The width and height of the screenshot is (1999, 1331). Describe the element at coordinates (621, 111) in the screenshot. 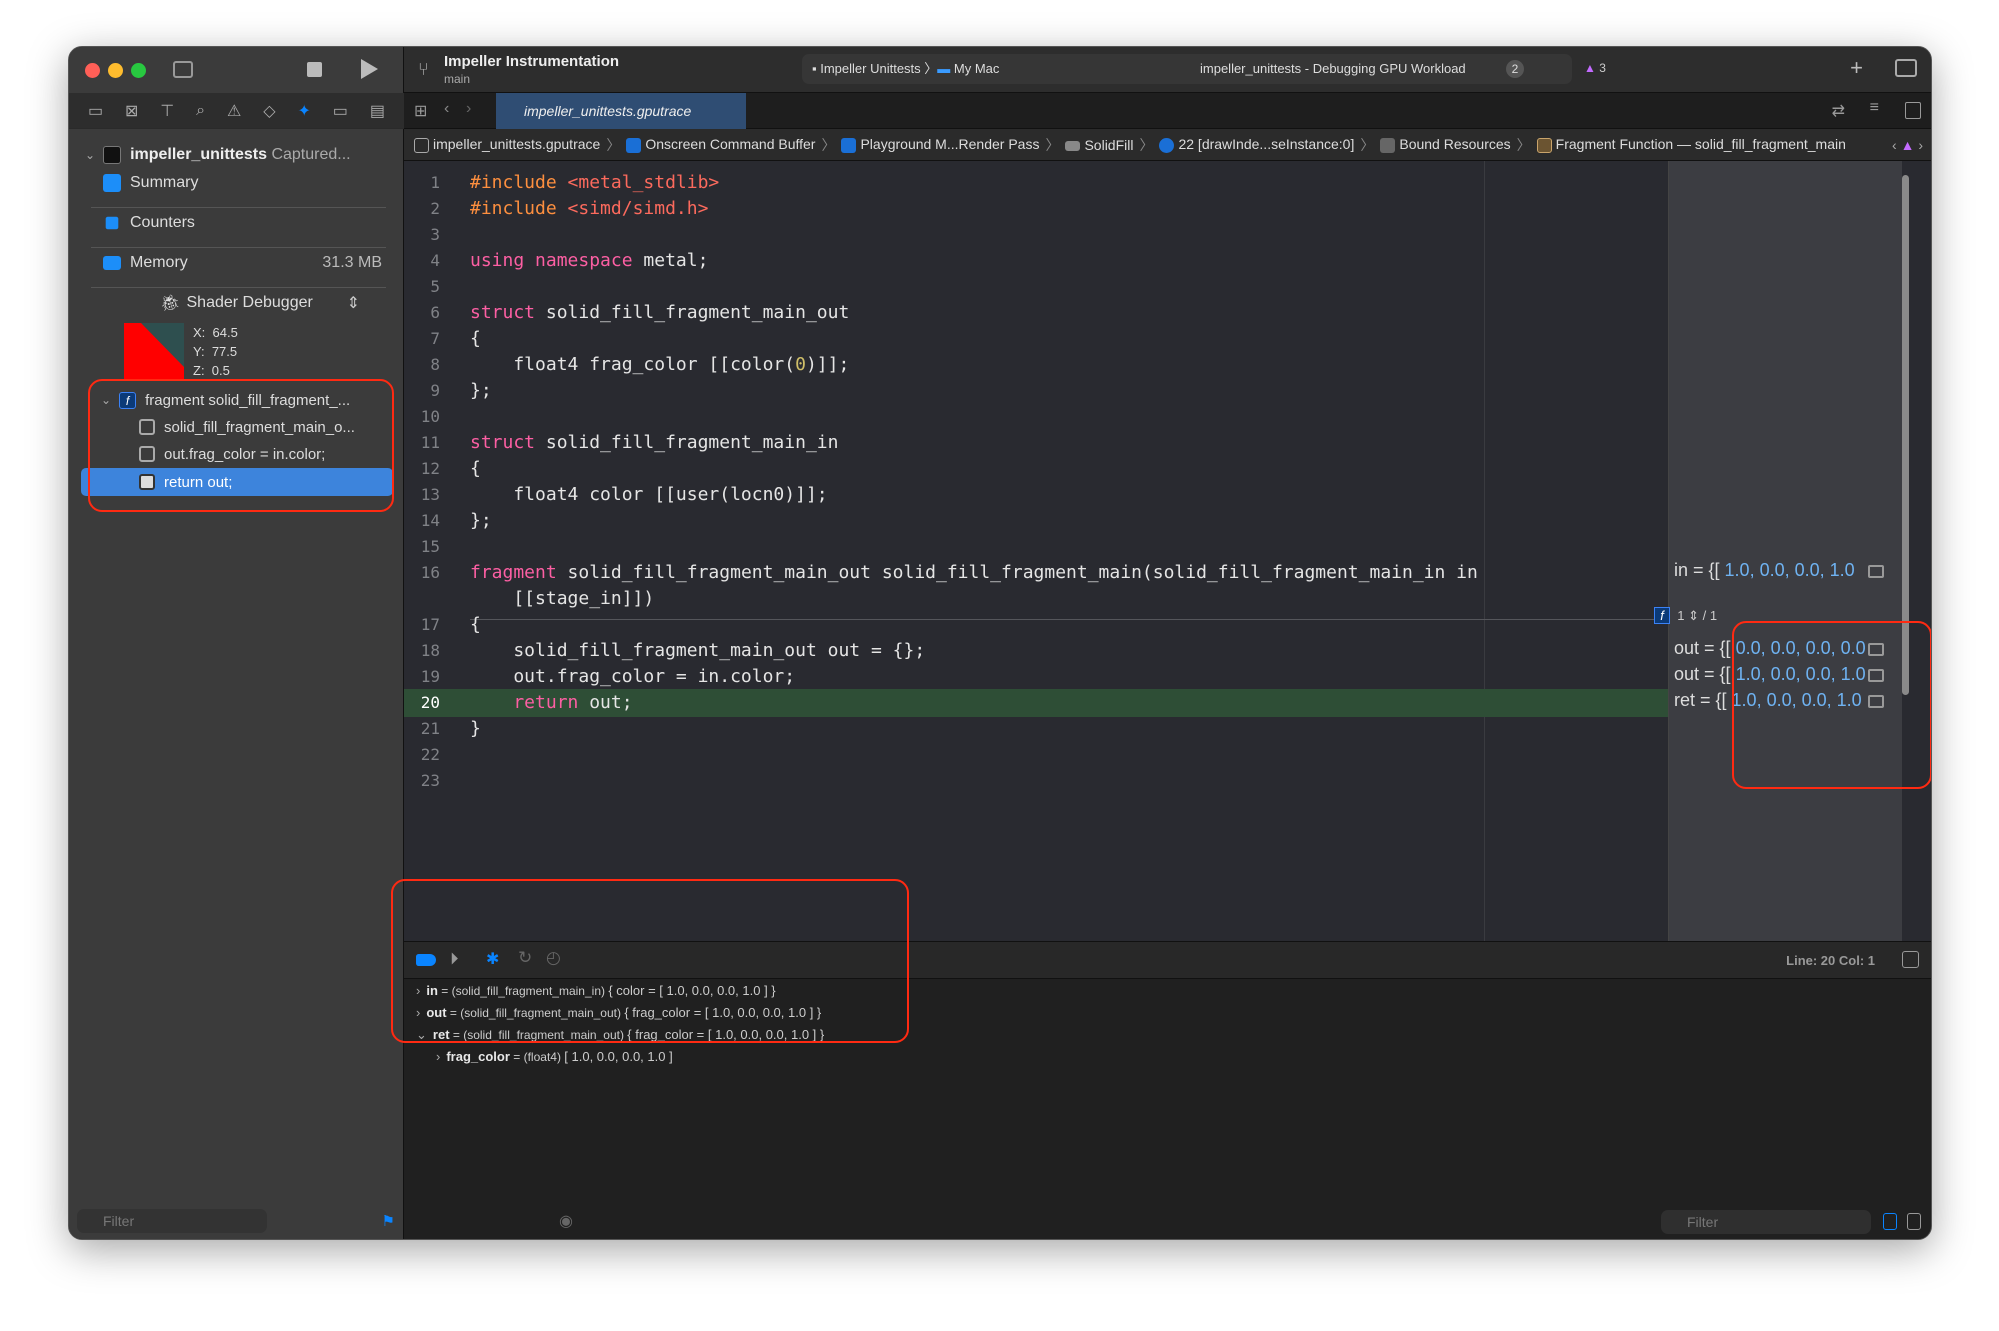

I see `tab-gputrace: impeller_unittests.gputrace` at that location.